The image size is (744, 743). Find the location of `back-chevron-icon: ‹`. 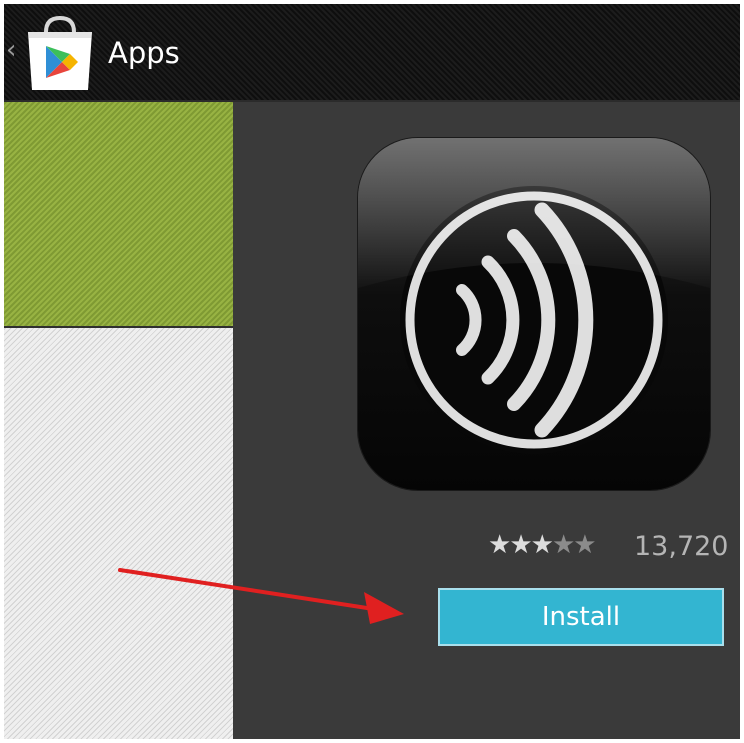

back-chevron-icon: ‹ is located at coordinates (13, 50).